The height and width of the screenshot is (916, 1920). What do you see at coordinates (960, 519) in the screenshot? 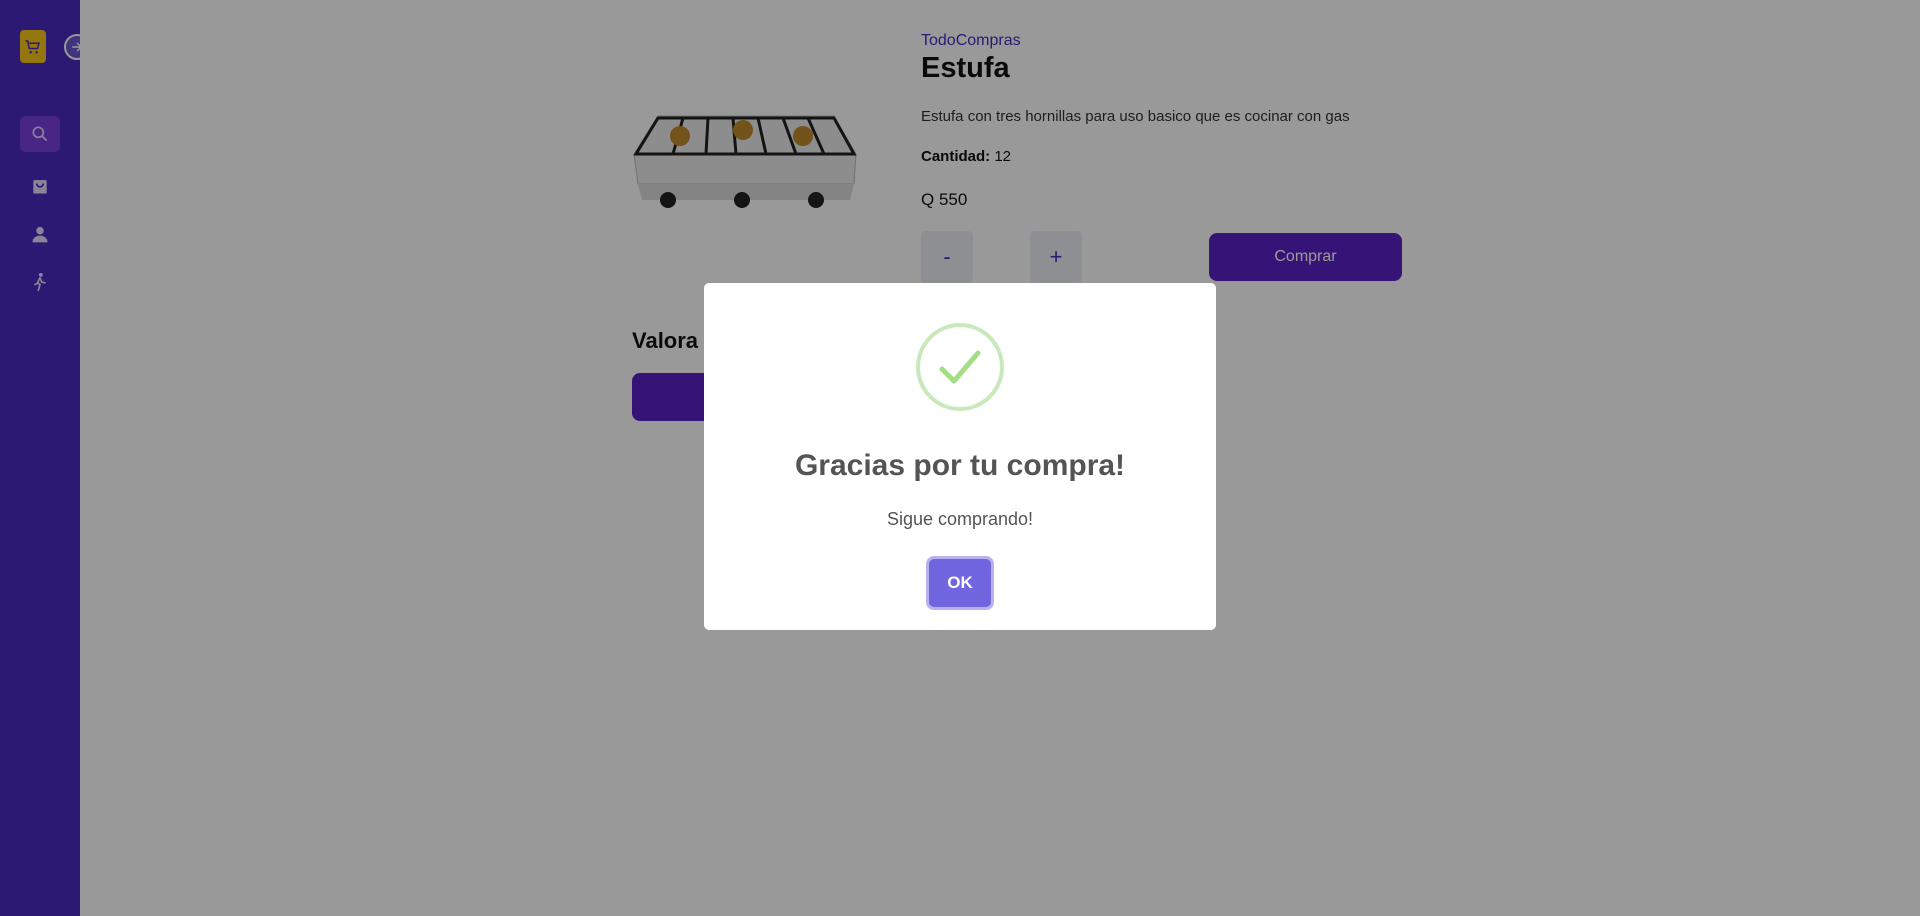
I see `dialog-message: Sigue comprando!` at bounding box center [960, 519].